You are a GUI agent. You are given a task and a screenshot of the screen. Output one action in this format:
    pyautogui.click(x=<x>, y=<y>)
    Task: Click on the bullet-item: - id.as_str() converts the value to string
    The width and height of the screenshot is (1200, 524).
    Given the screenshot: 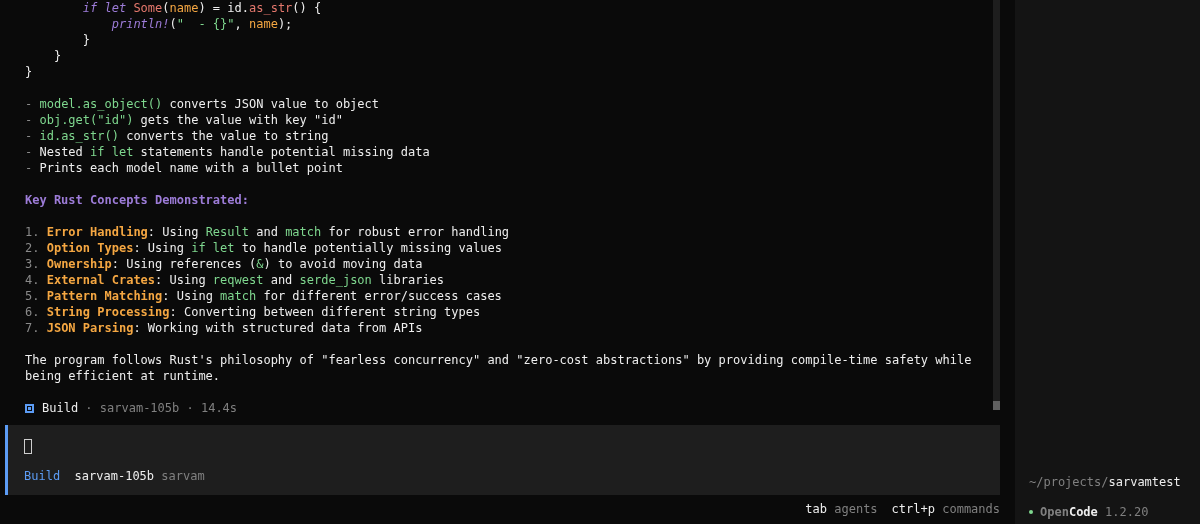 What is the action you would take?
    pyautogui.click(x=177, y=136)
    